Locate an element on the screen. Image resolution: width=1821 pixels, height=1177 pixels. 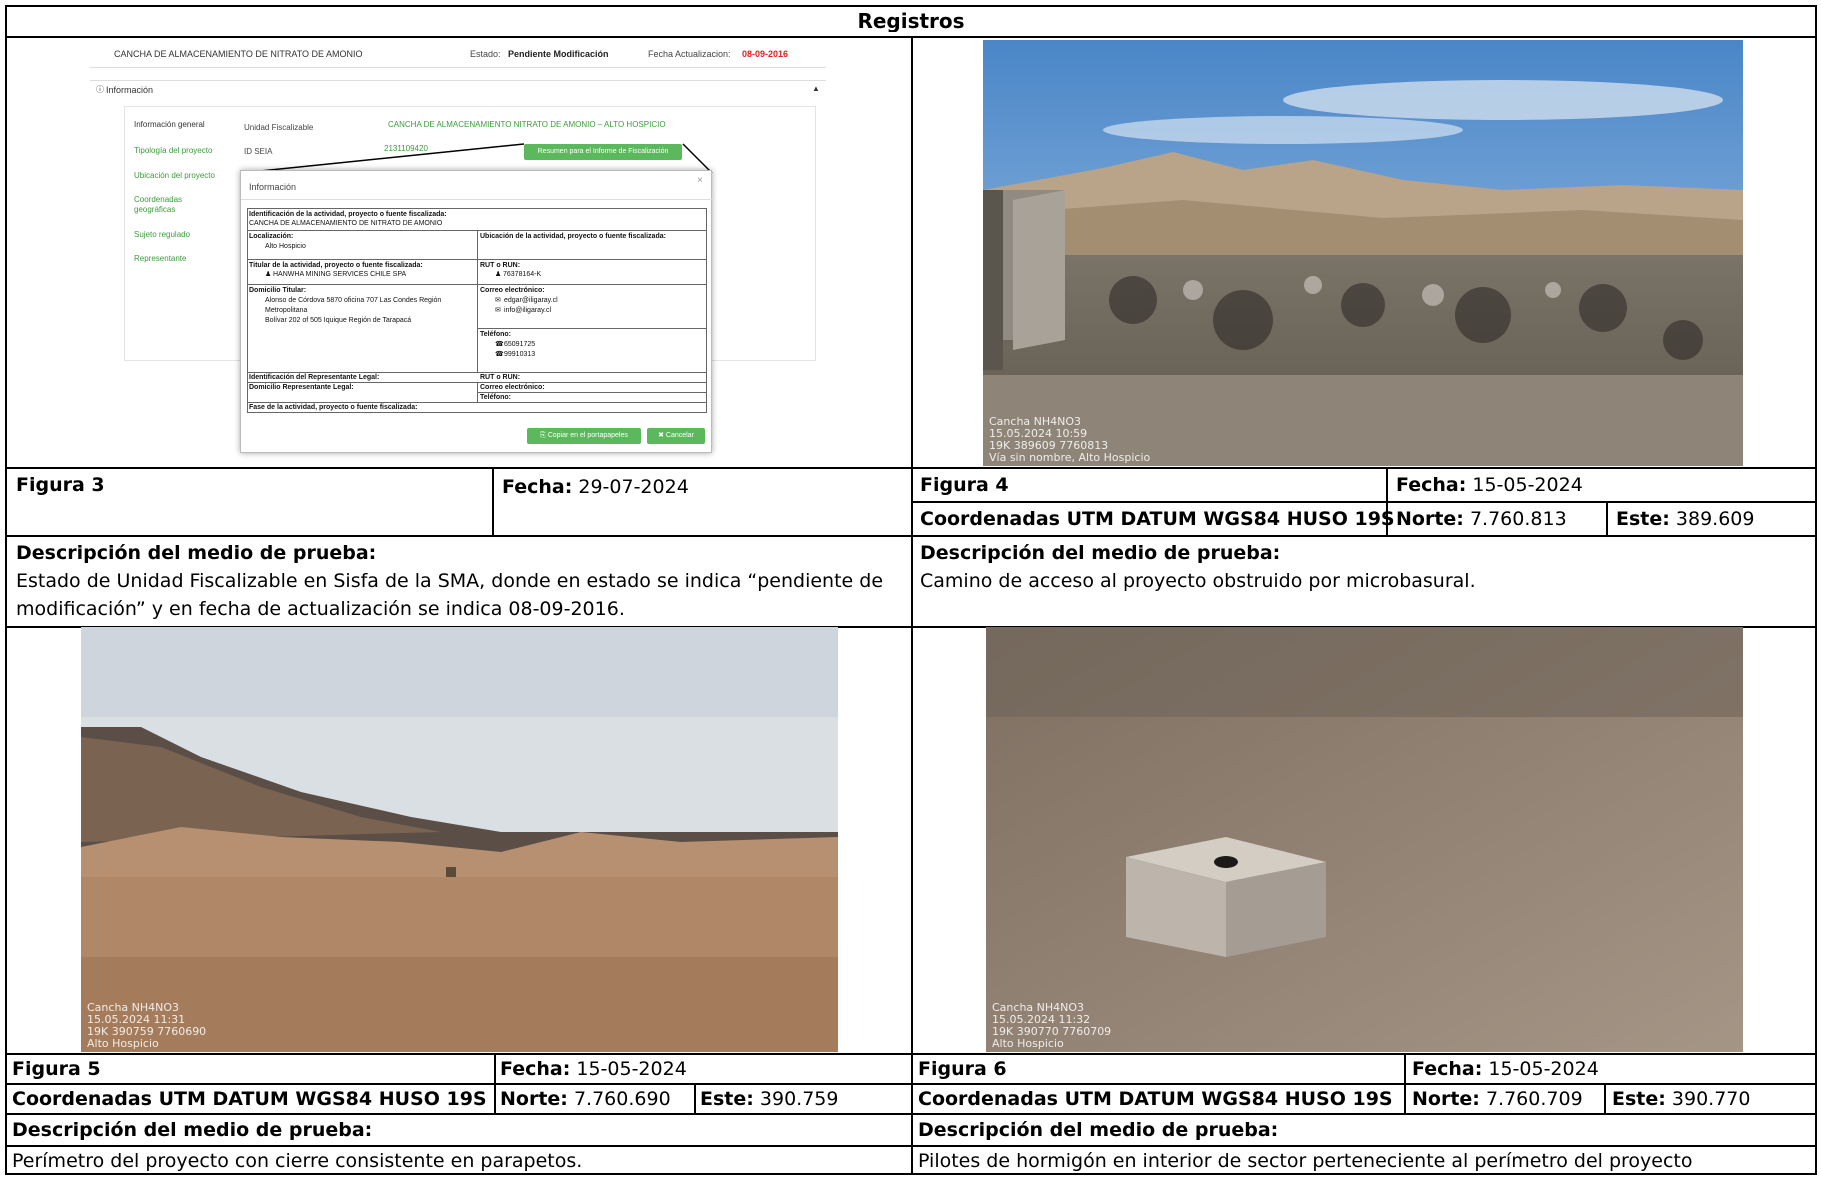
close-icon: × is located at coordinates (700, 181).